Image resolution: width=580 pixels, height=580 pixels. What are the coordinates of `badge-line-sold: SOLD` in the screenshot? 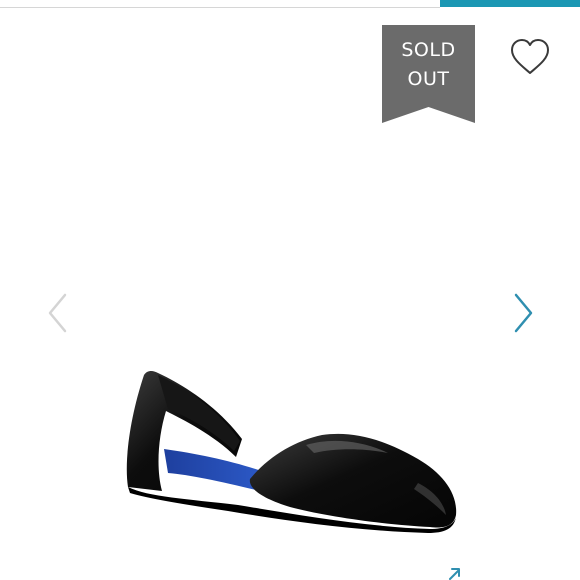 It's located at (428, 50).